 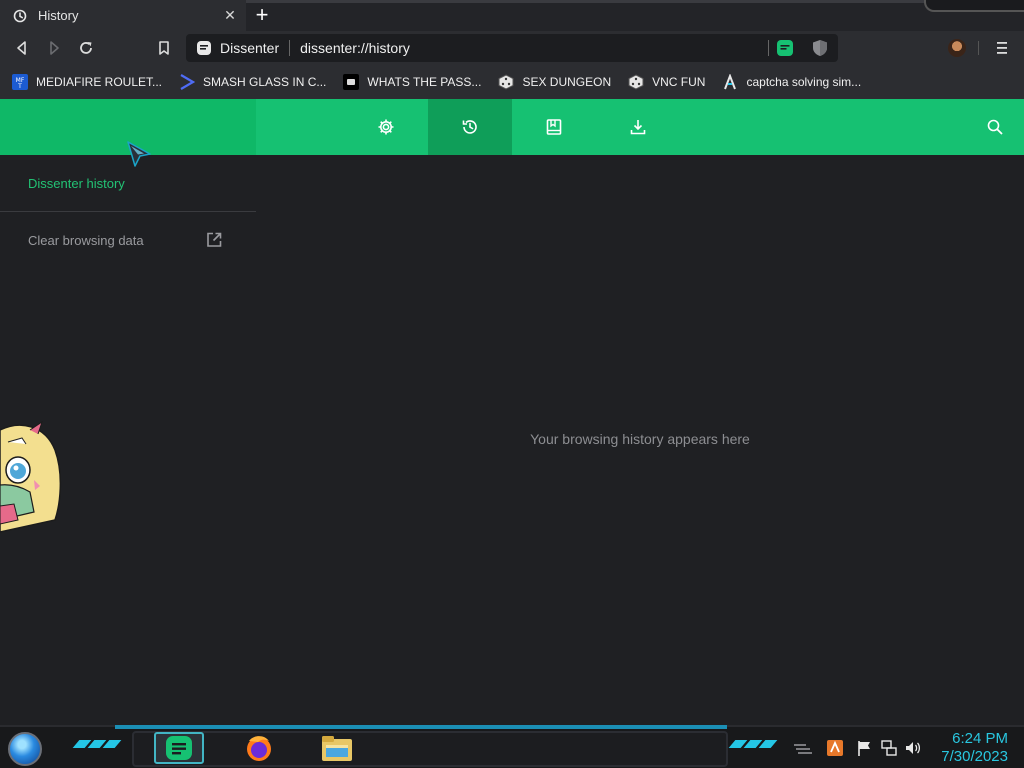 What do you see at coordinates (355, 48) in the screenshot?
I see `url-text: dissenter://history` at bounding box center [355, 48].